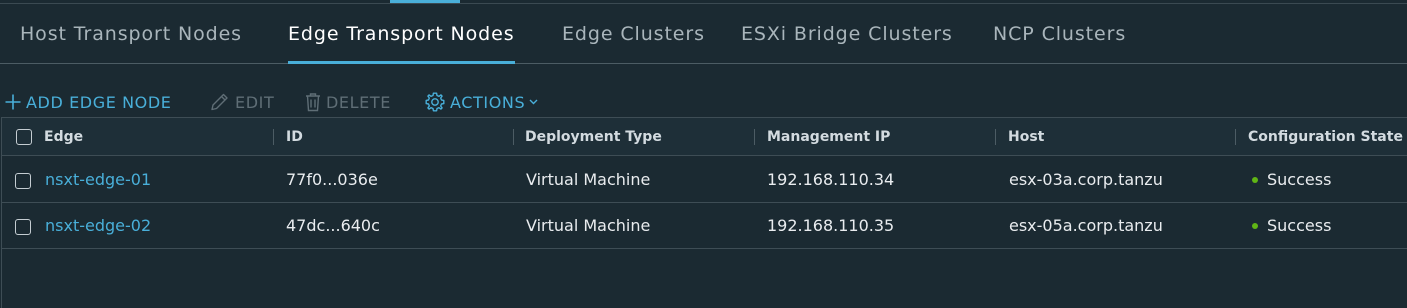 This screenshot has height=308, width=1407. What do you see at coordinates (847, 34) in the screenshot?
I see `tab-esxi-bridge-clusters: ESXi Bridge Clusters` at bounding box center [847, 34].